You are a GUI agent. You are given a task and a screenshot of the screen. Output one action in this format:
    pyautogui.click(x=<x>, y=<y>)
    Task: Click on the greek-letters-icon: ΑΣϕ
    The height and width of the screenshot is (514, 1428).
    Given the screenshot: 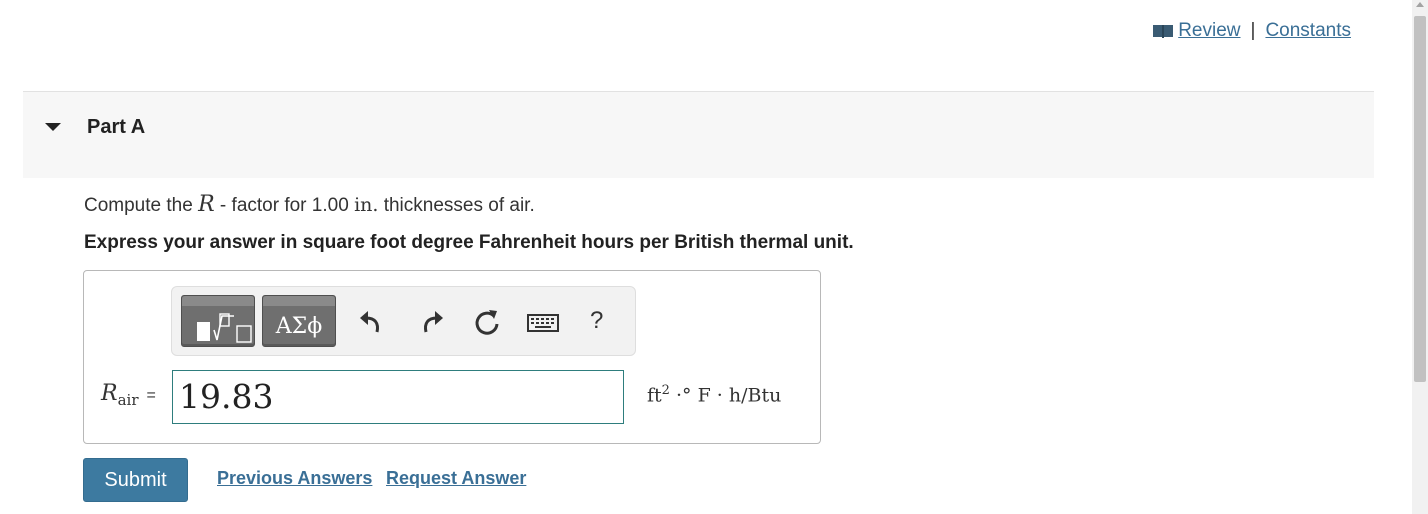 What is the action you would take?
    pyautogui.click(x=299, y=321)
    